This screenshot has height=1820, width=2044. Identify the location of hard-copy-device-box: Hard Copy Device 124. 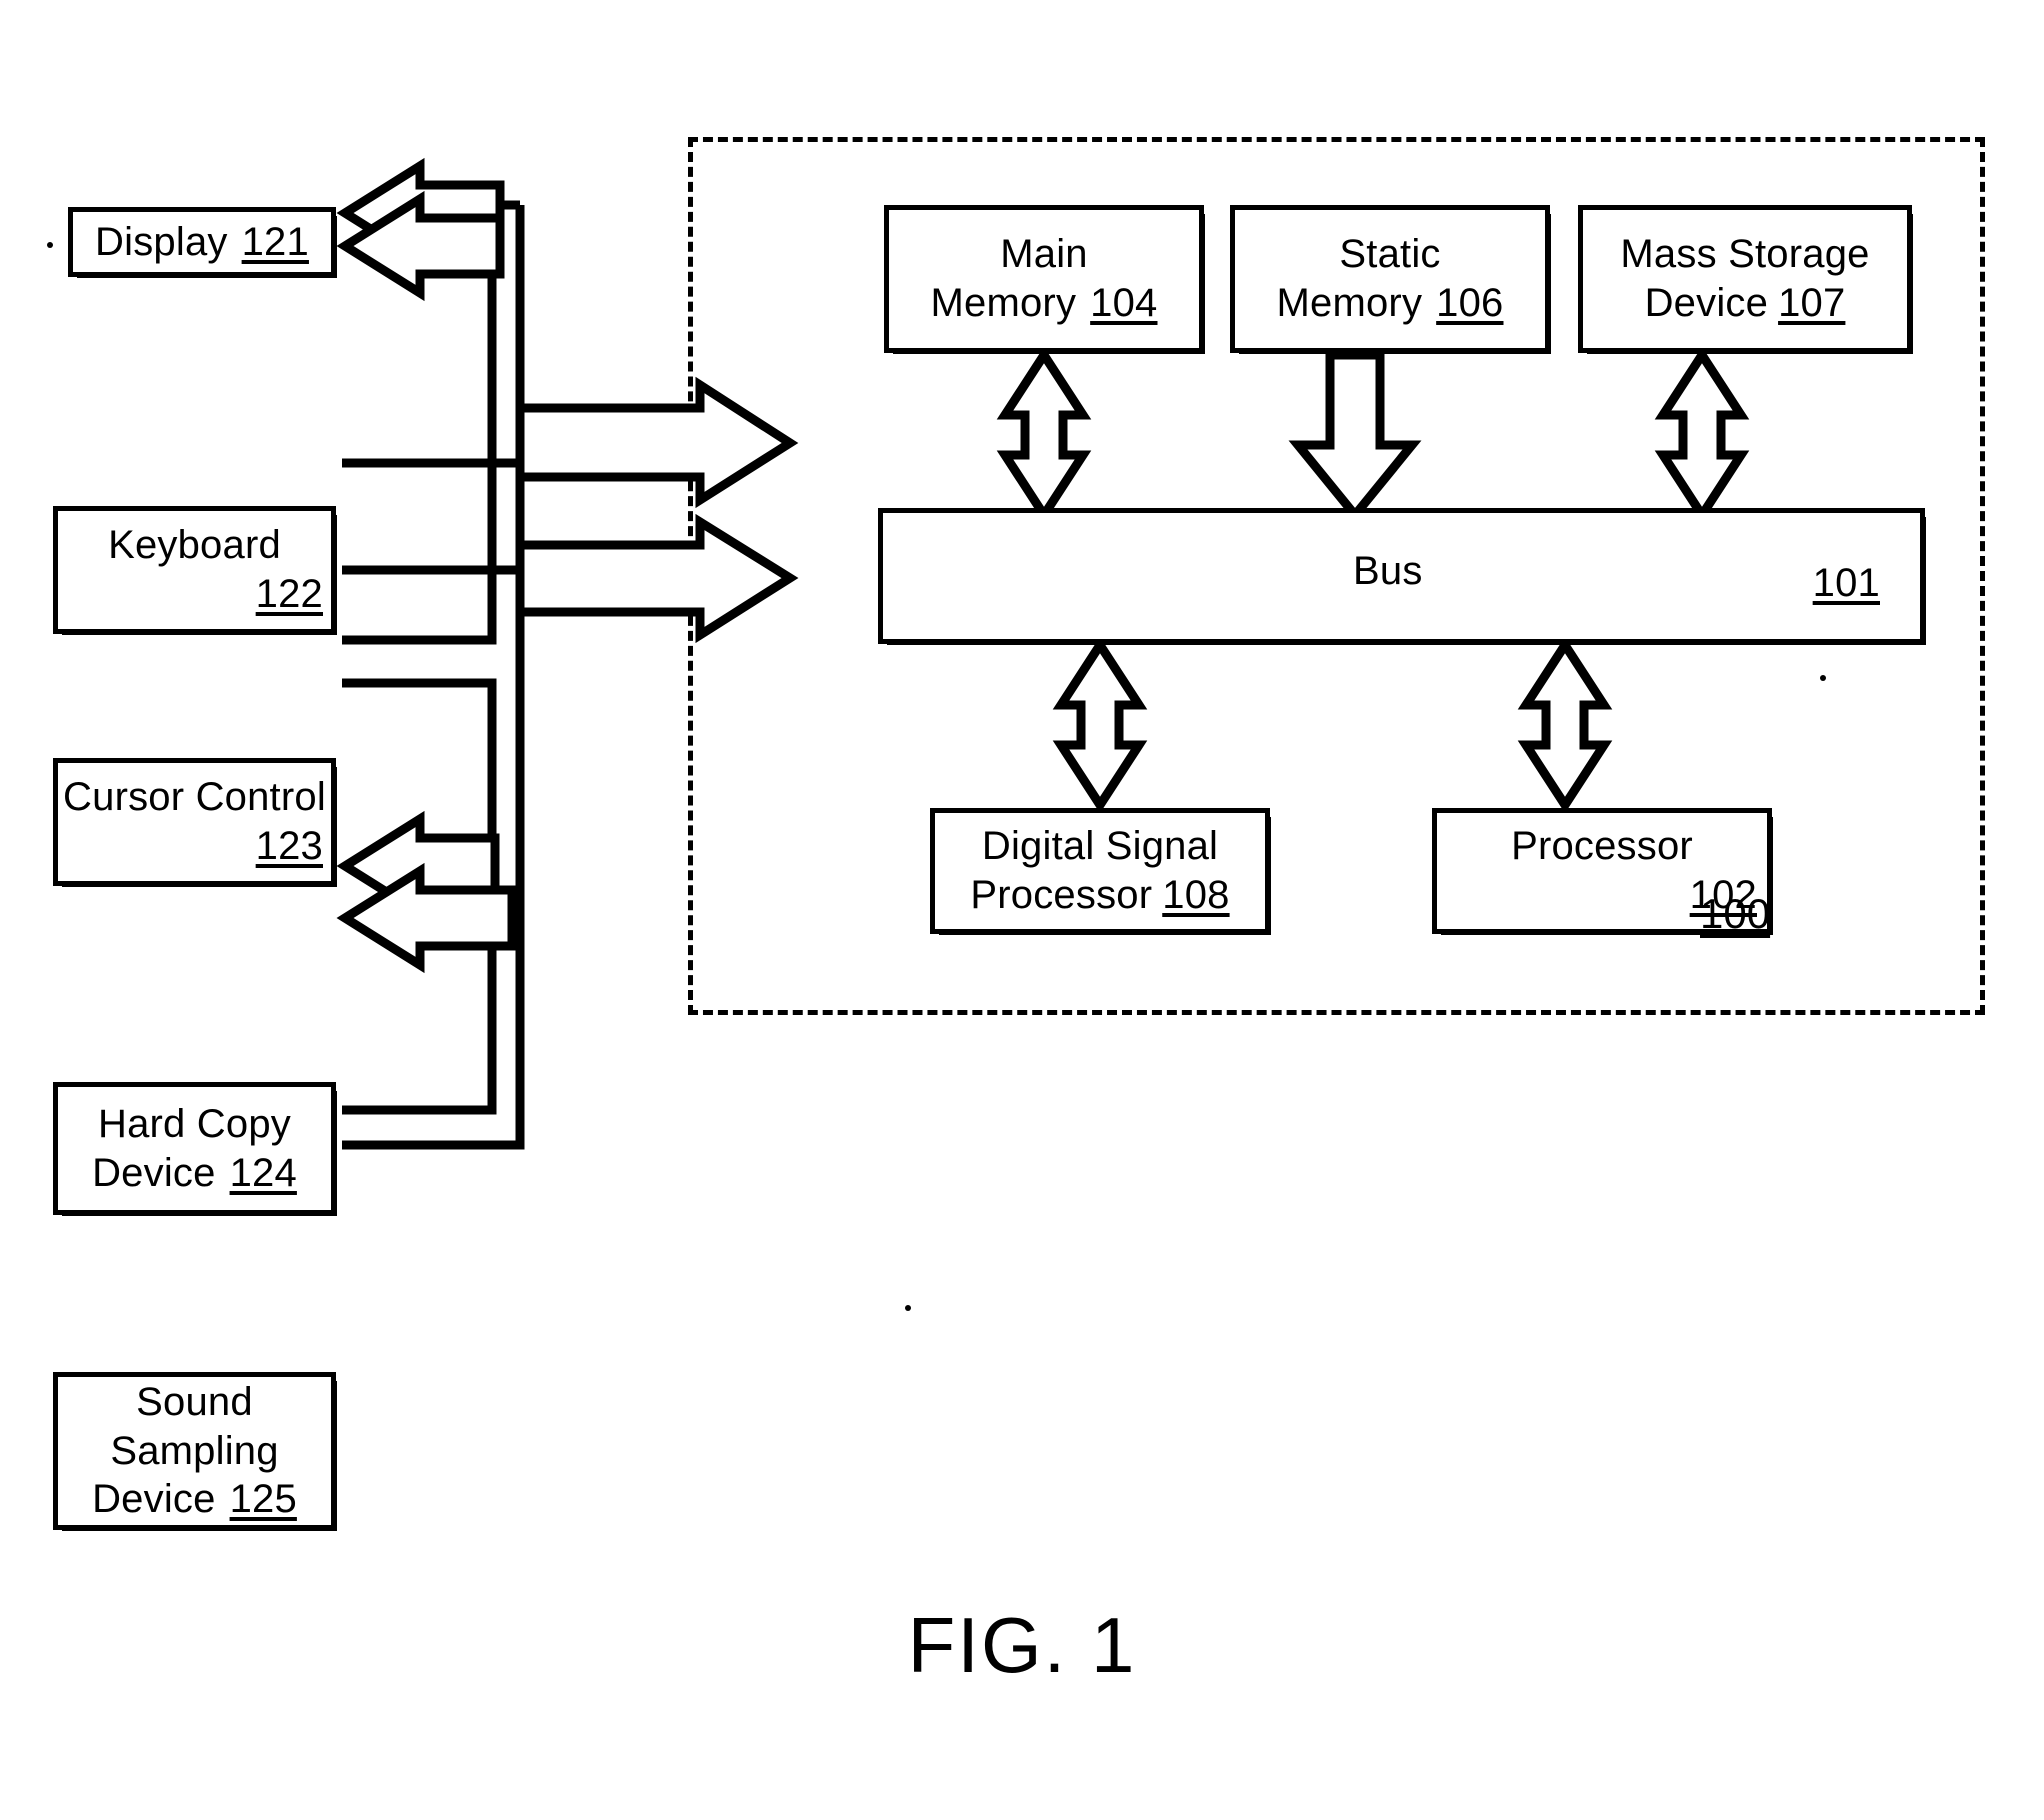
(195, 1149).